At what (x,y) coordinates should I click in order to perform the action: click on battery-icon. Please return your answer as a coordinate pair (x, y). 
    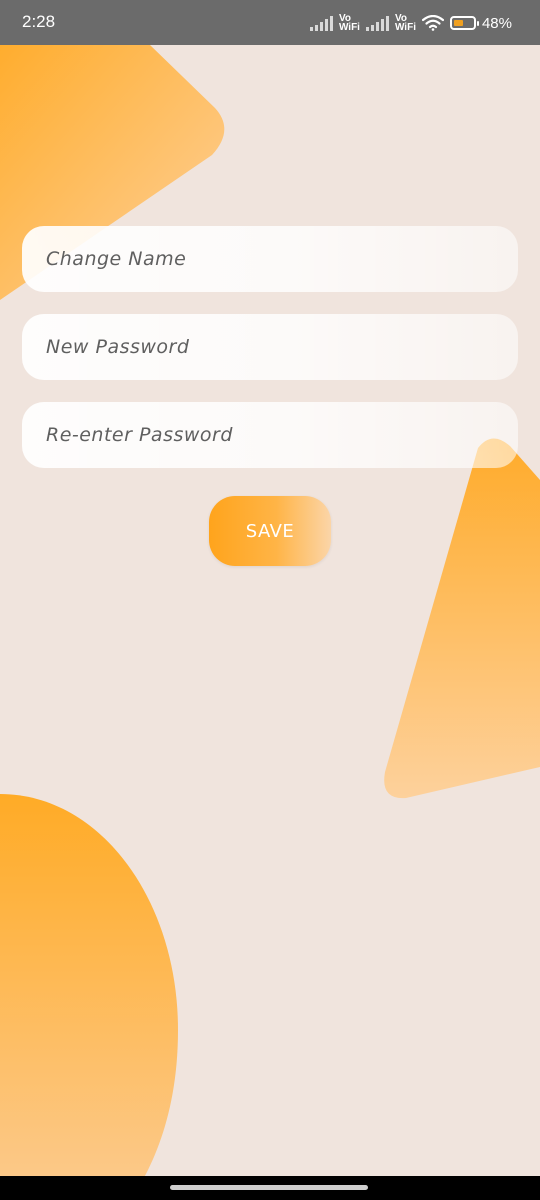
    Looking at the image, I should click on (464, 23).